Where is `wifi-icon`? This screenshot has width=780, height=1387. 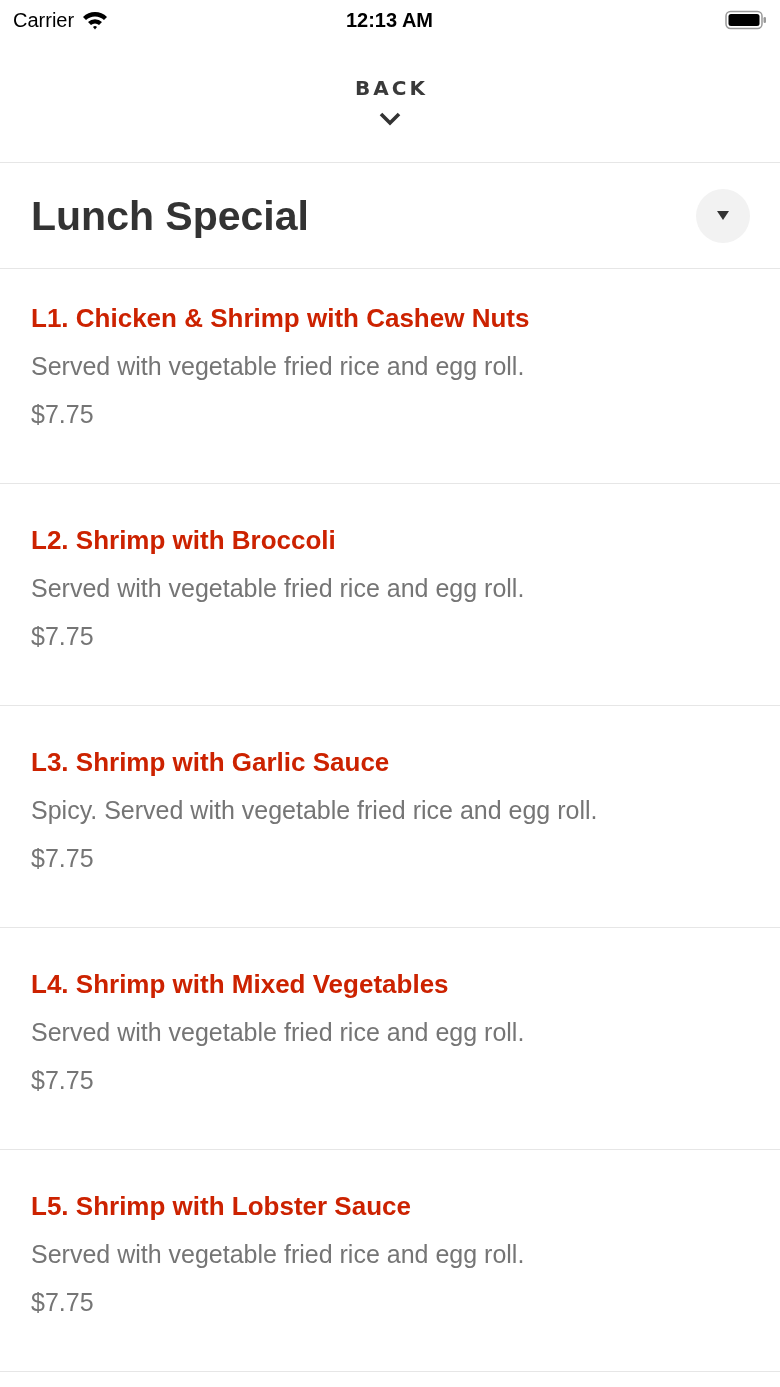
wifi-icon is located at coordinates (95, 20).